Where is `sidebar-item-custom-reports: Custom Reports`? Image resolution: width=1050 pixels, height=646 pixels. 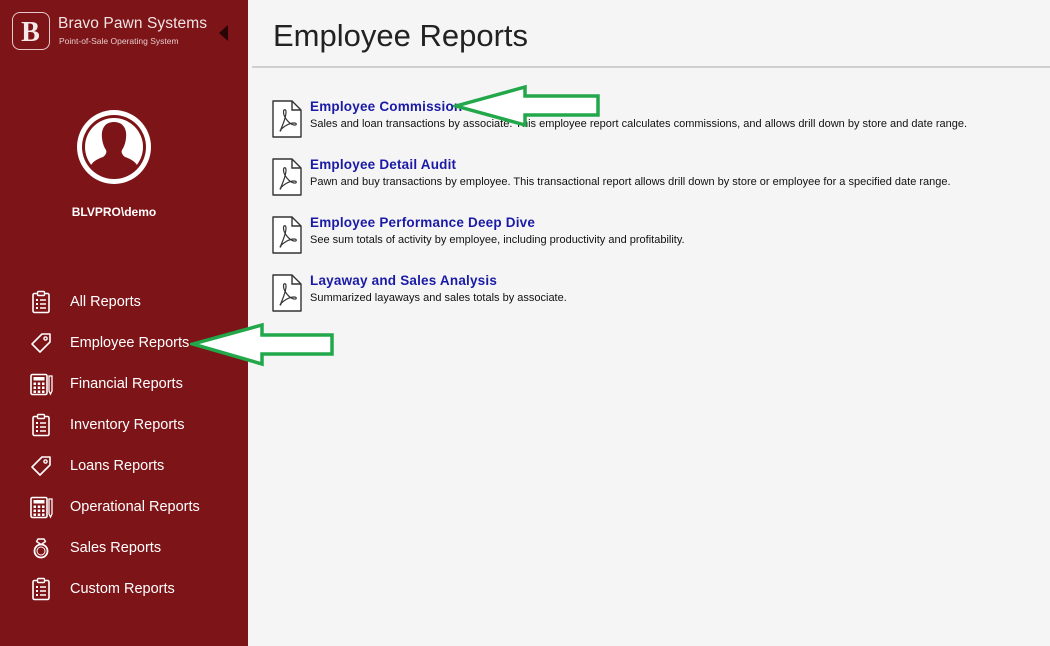
sidebar-item-custom-reports: Custom Reports is located at coordinates (124, 588).